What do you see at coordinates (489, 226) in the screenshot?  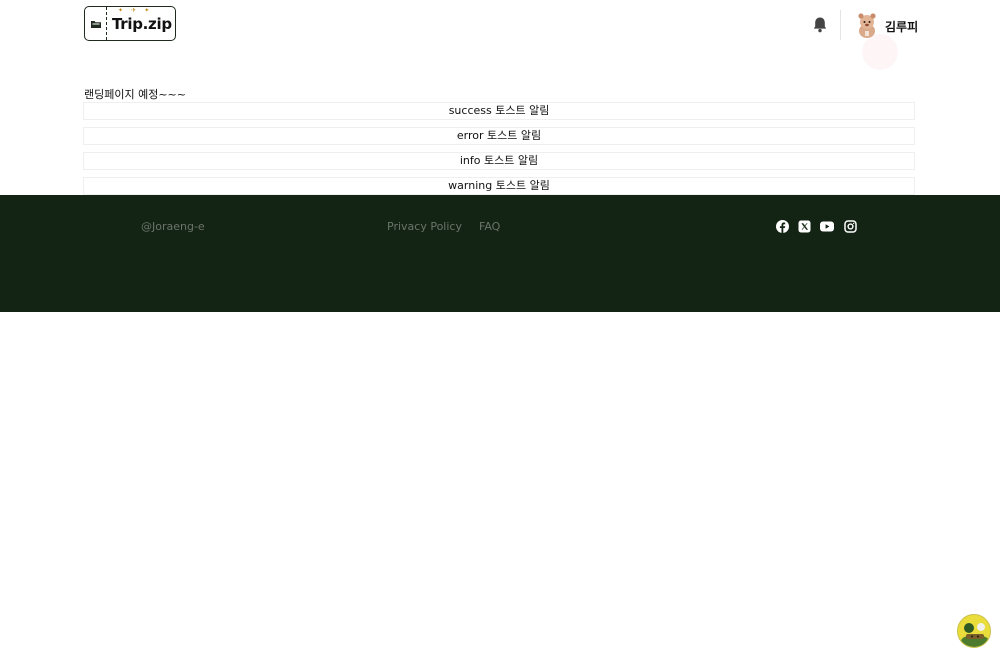 I see `faq-link: FAQ` at bounding box center [489, 226].